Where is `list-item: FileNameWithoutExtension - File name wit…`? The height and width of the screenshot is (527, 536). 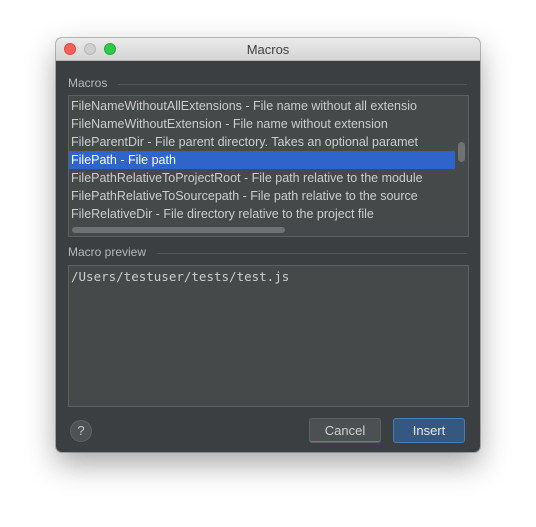 list-item: FileNameWithoutExtension - File name wit… is located at coordinates (262, 124).